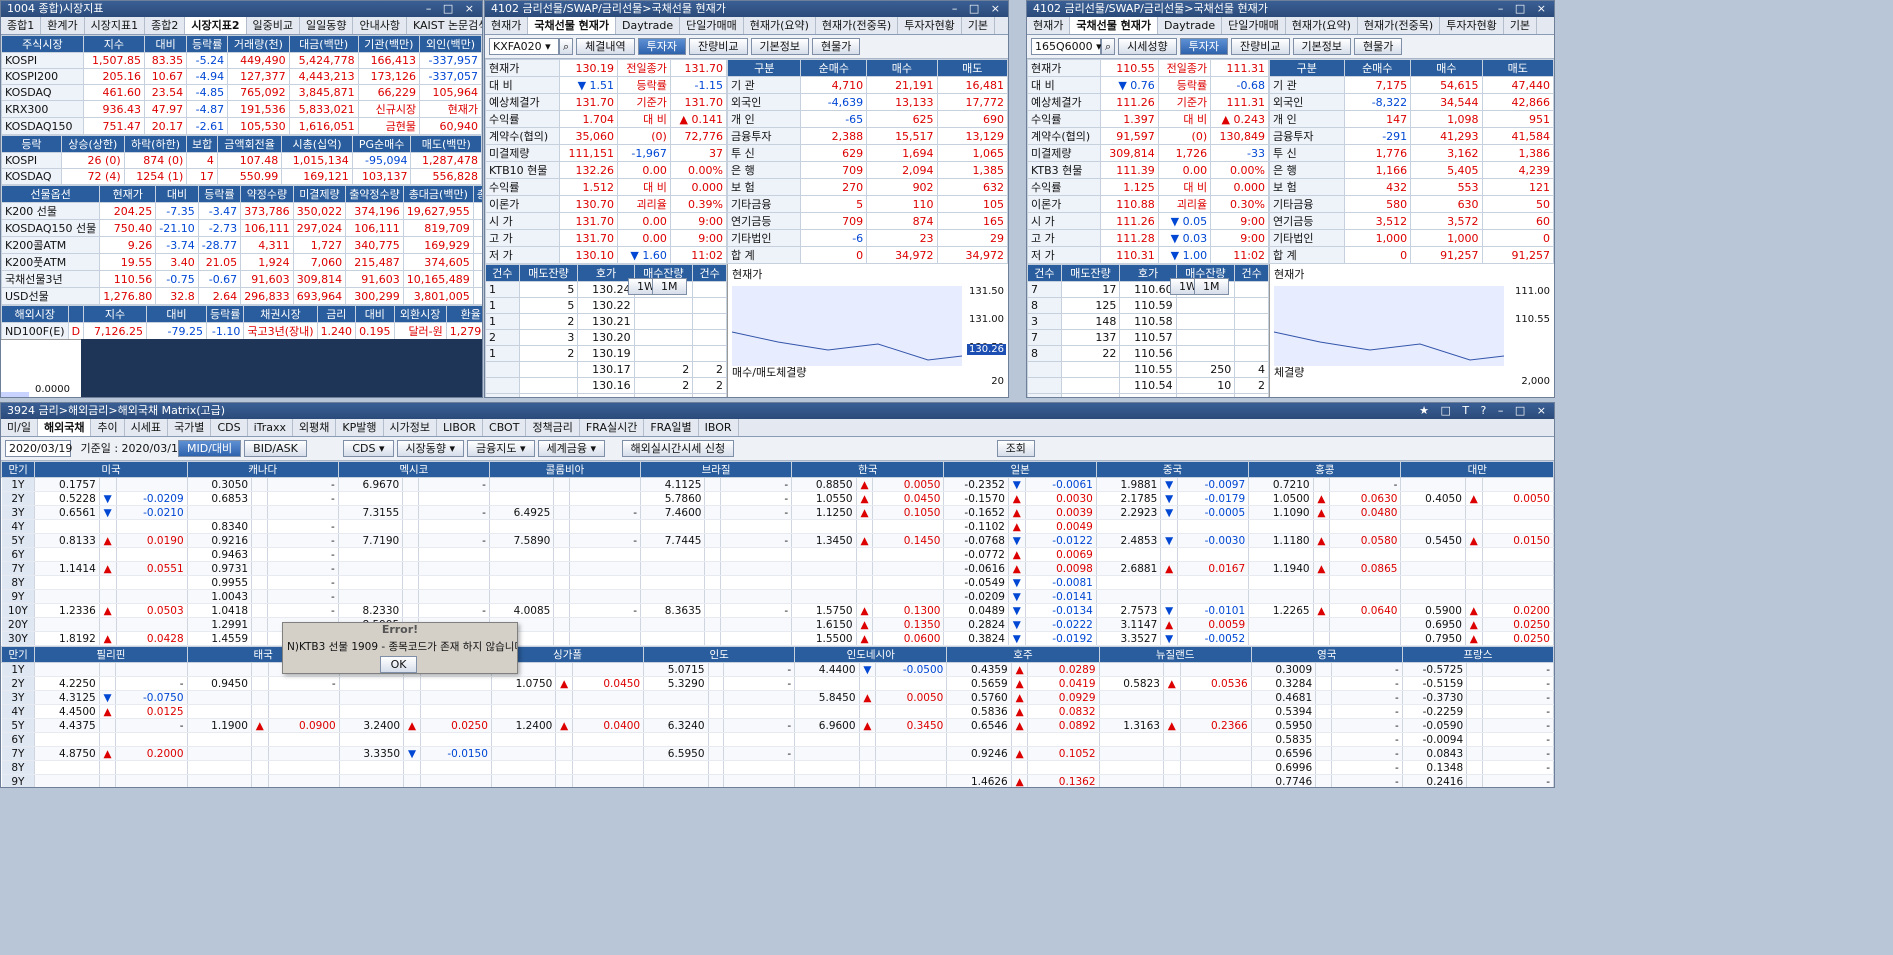 This screenshot has height=955, width=1893. Describe the element at coordinates (1411, 255) in the screenshot. I see `investor-table-row: 합 계 0 91,257 91,257` at that location.